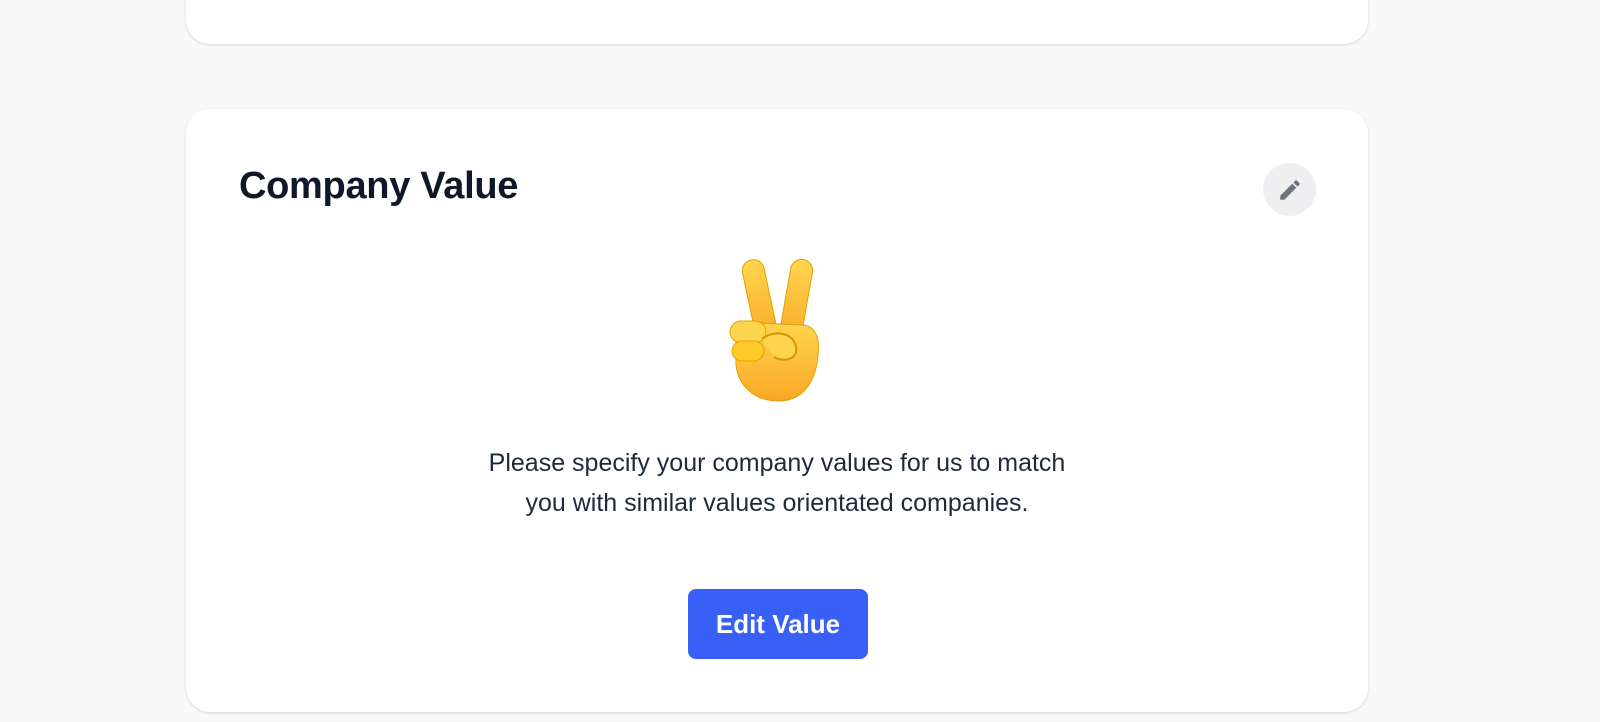 The height and width of the screenshot is (722, 1600). Describe the element at coordinates (778, 624) in the screenshot. I see `edit-value-button: Edit Value` at that location.